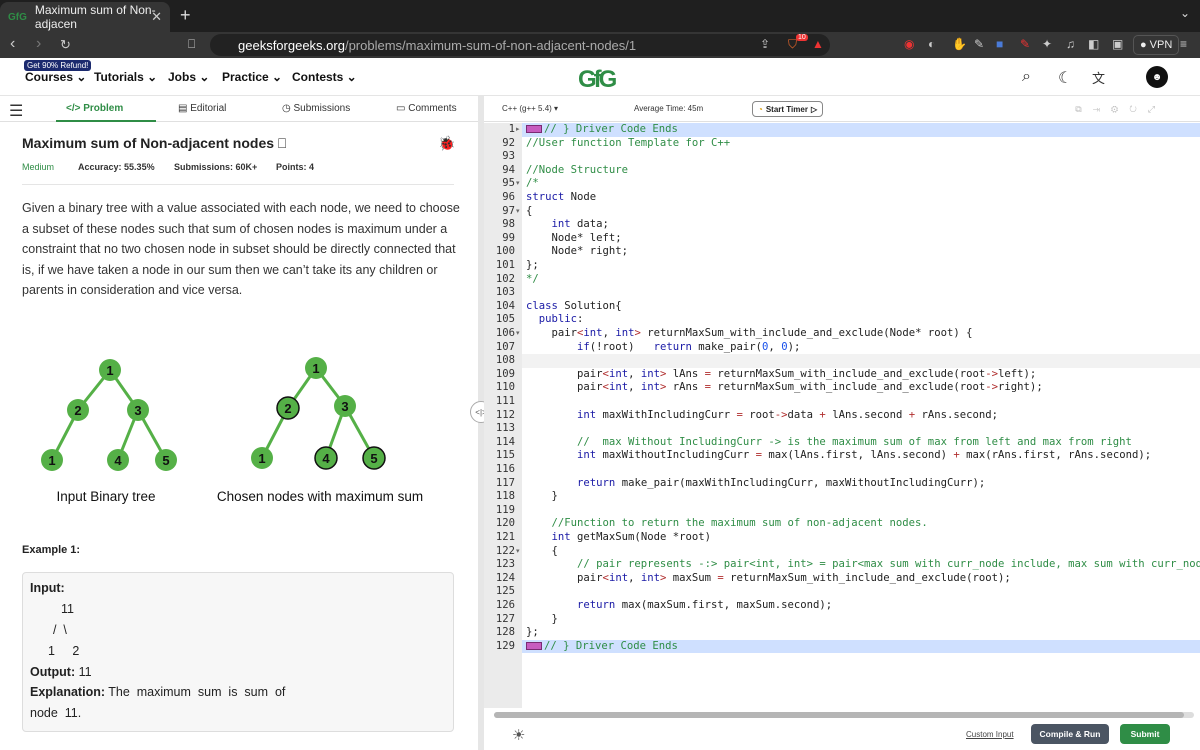 Image resolution: width=1200 pixels, height=750 pixels. I want to click on bookmark-icon: ⎕, so click(191, 44).